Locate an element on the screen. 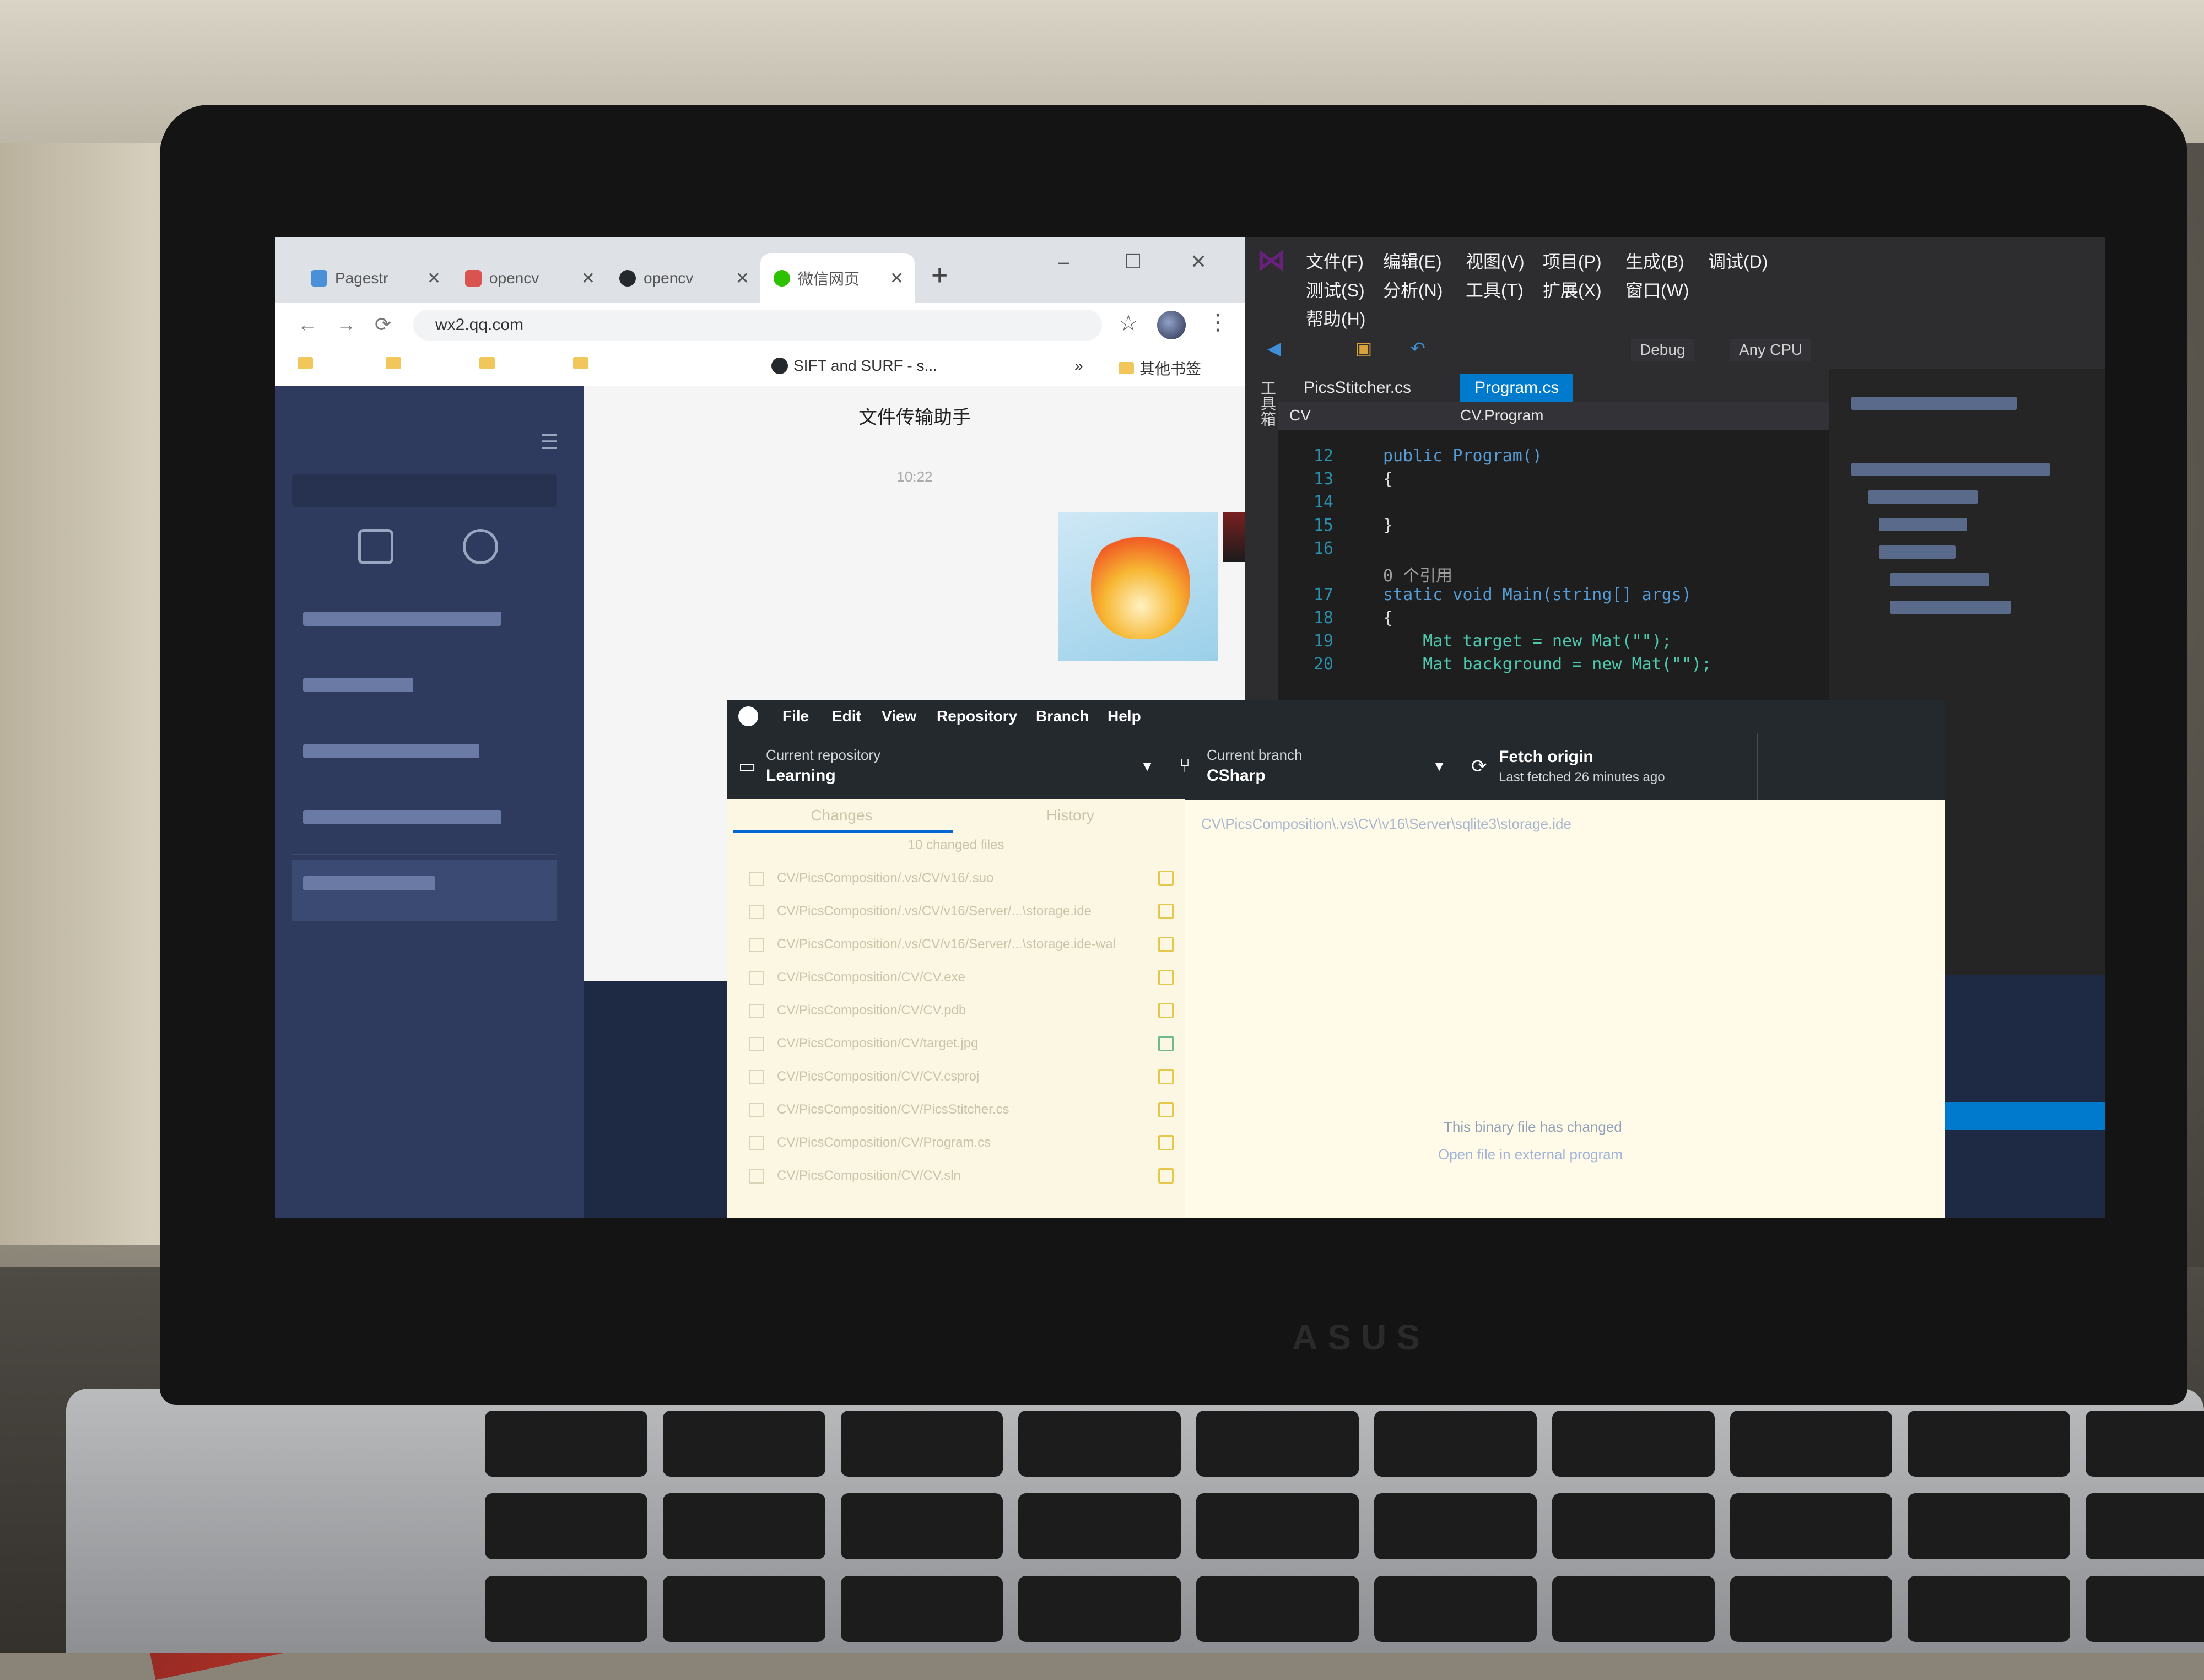 This screenshot has width=2204, height=1680. browser-tab: Pagestr ✕ is located at coordinates (375, 278).